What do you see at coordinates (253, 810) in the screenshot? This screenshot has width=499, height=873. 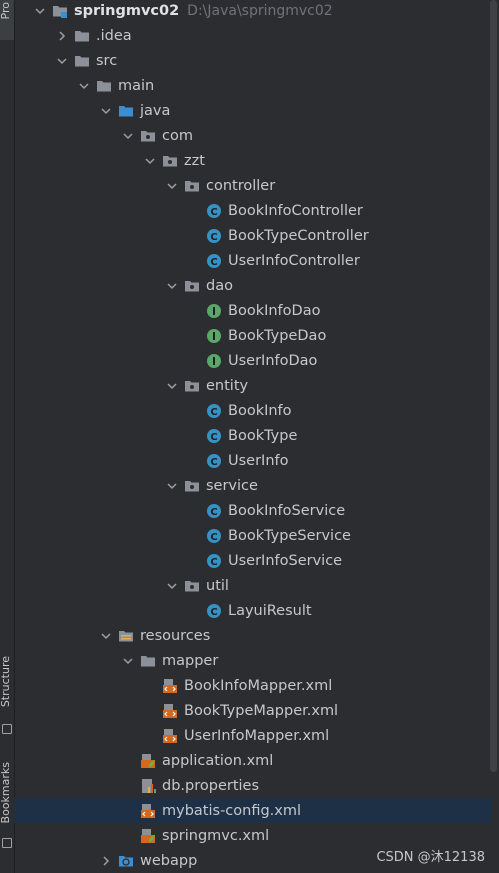 I see `tree-row: mybatis-config.xml` at bounding box center [253, 810].